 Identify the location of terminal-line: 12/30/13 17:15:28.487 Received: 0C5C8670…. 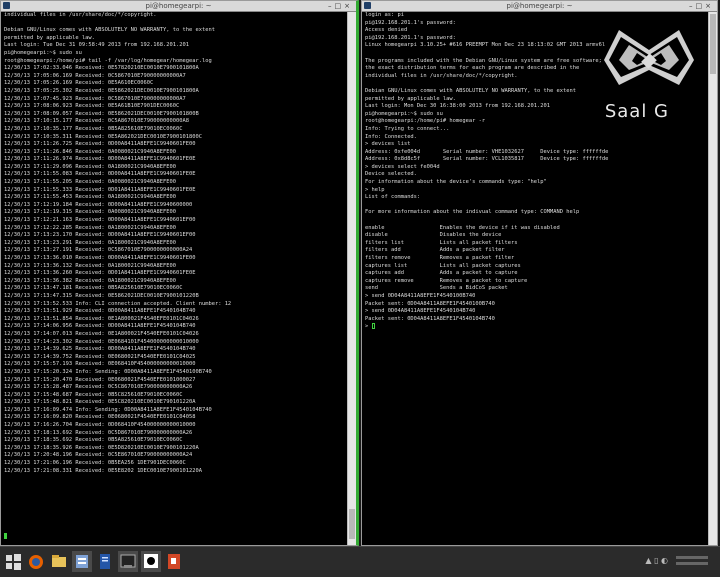
(98, 387).